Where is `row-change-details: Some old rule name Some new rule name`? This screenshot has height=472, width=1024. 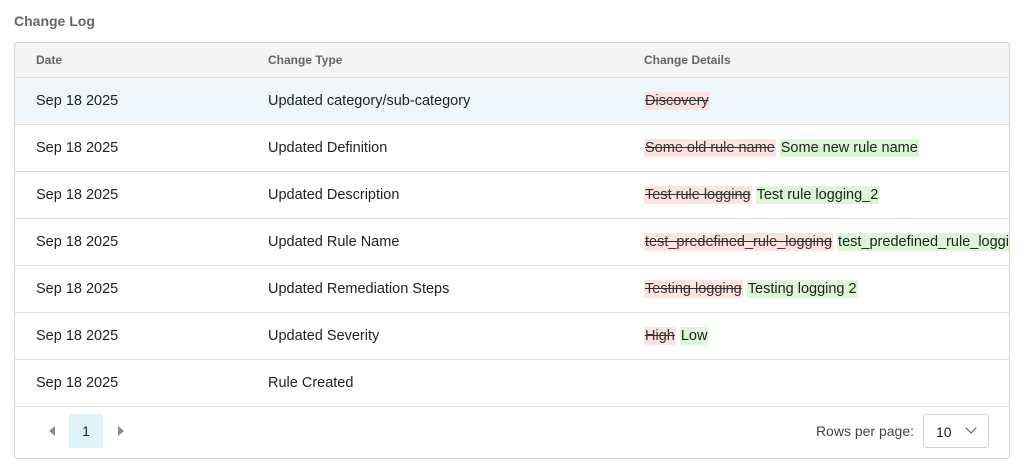 row-change-details: Some old rule name Some new rule name is located at coordinates (816, 148).